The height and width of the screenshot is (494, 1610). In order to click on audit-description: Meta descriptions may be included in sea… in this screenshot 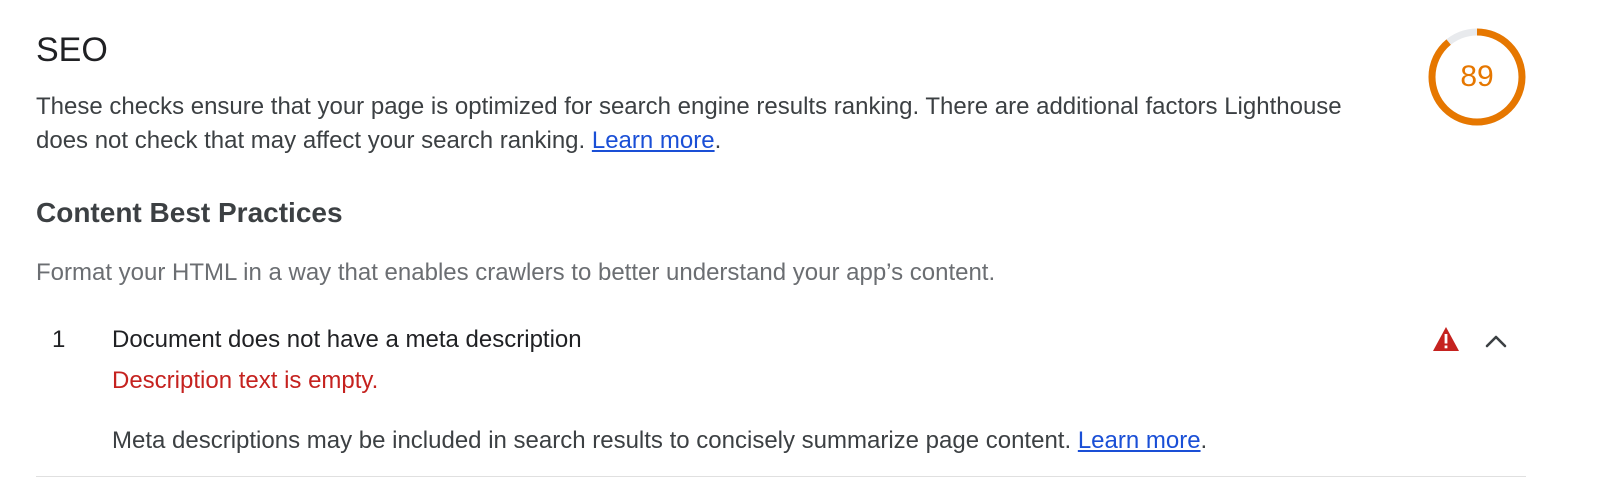, I will do `click(659, 441)`.